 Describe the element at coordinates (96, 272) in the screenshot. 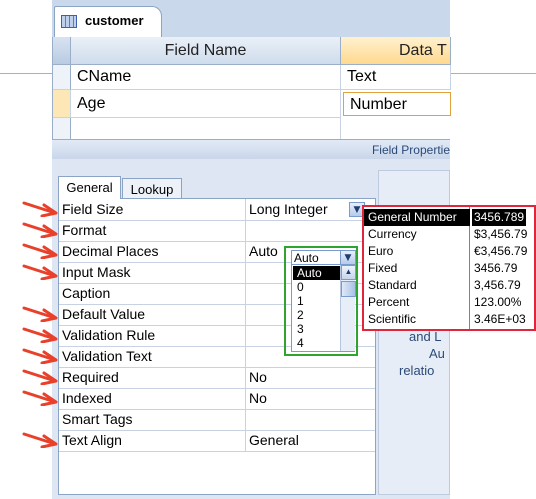

I see `property-name: Input Mask` at that location.